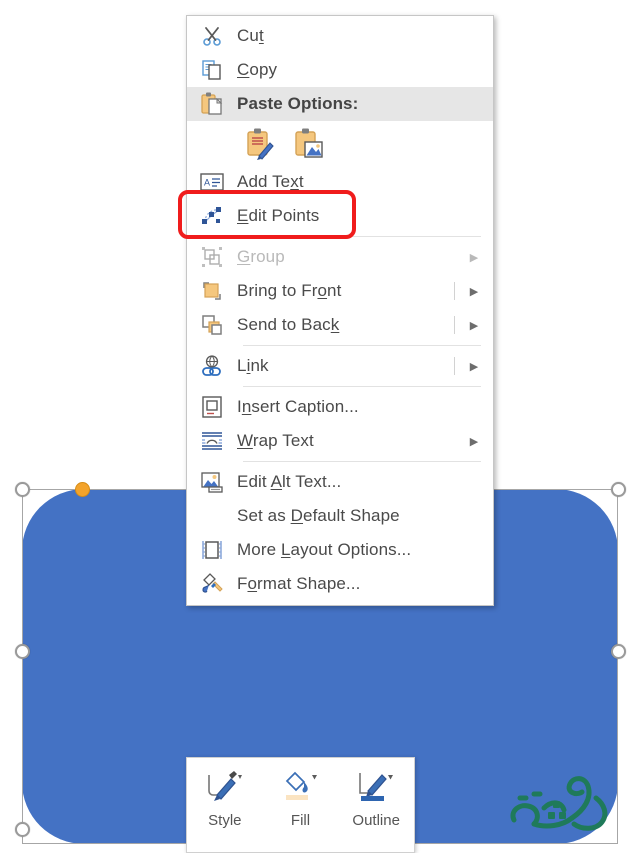 This screenshot has width=634, height=853. What do you see at coordinates (212, 516) in the screenshot?
I see `no-icon` at bounding box center [212, 516].